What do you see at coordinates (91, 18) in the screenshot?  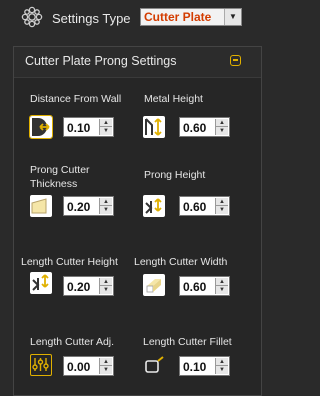 I see `settings-type-label: Settings Type` at bounding box center [91, 18].